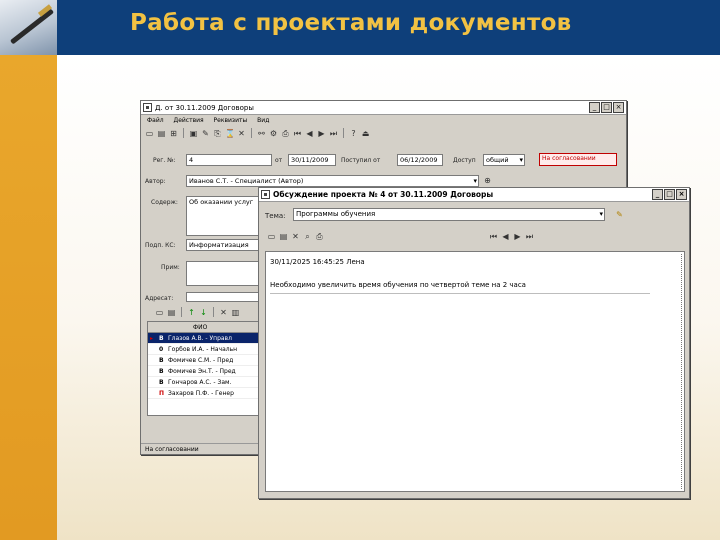  Describe the element at coordinates (333, 133) in the screenshot. I see `last-record-icon: ⏭` at that location.